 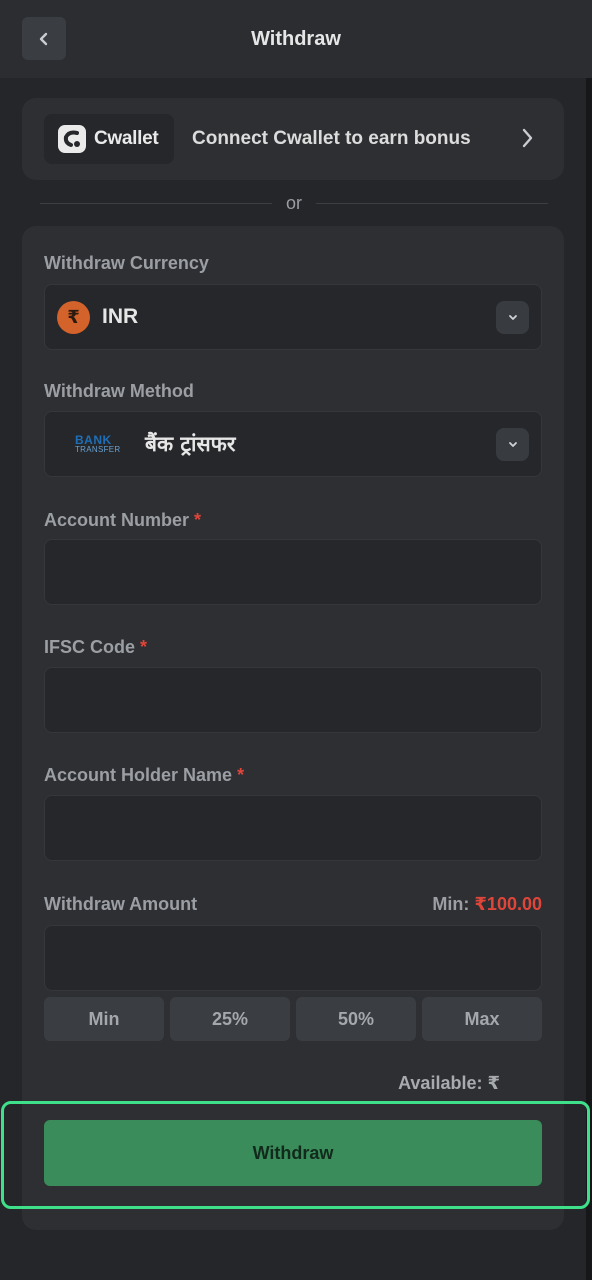 What do you see at coordinates (589, 679) in the screenshot?
I see `scrollbar` at bounding box center [589, 679].